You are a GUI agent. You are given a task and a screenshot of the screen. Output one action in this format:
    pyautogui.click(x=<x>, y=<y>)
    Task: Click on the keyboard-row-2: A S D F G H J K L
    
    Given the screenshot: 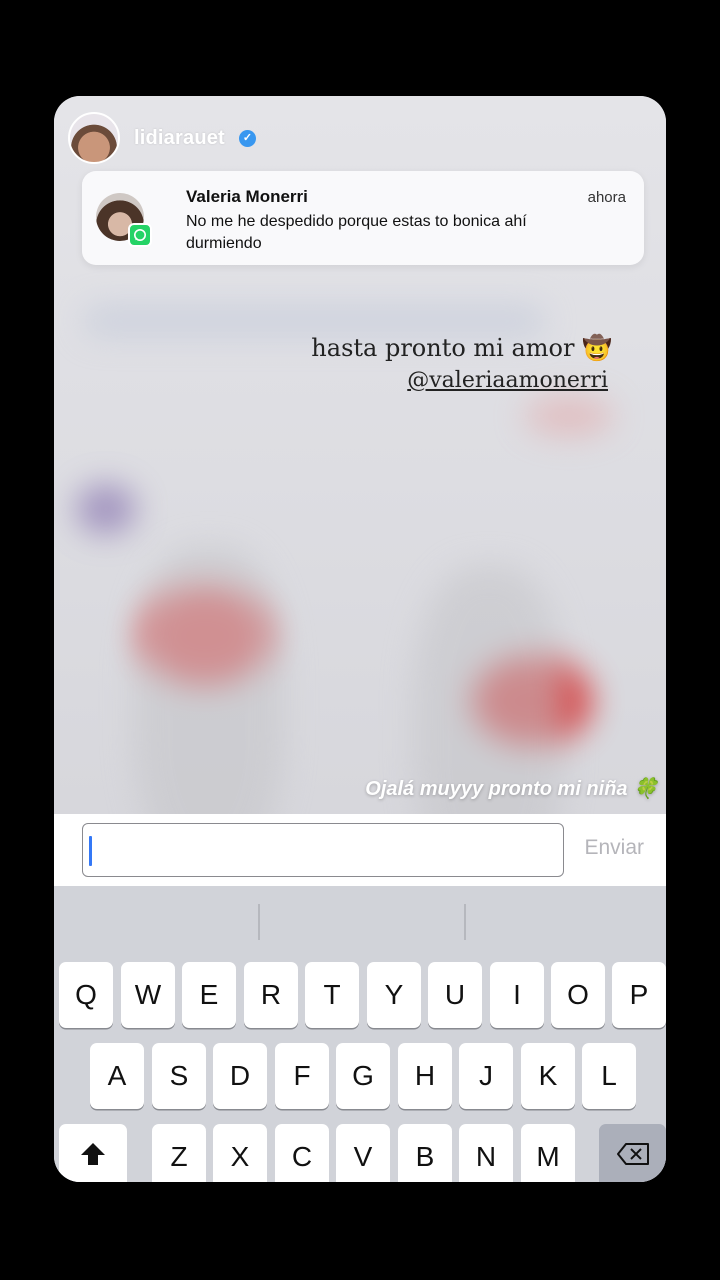 What is the action you would take?
    pyautogui.click(x=360, y=1076)
    